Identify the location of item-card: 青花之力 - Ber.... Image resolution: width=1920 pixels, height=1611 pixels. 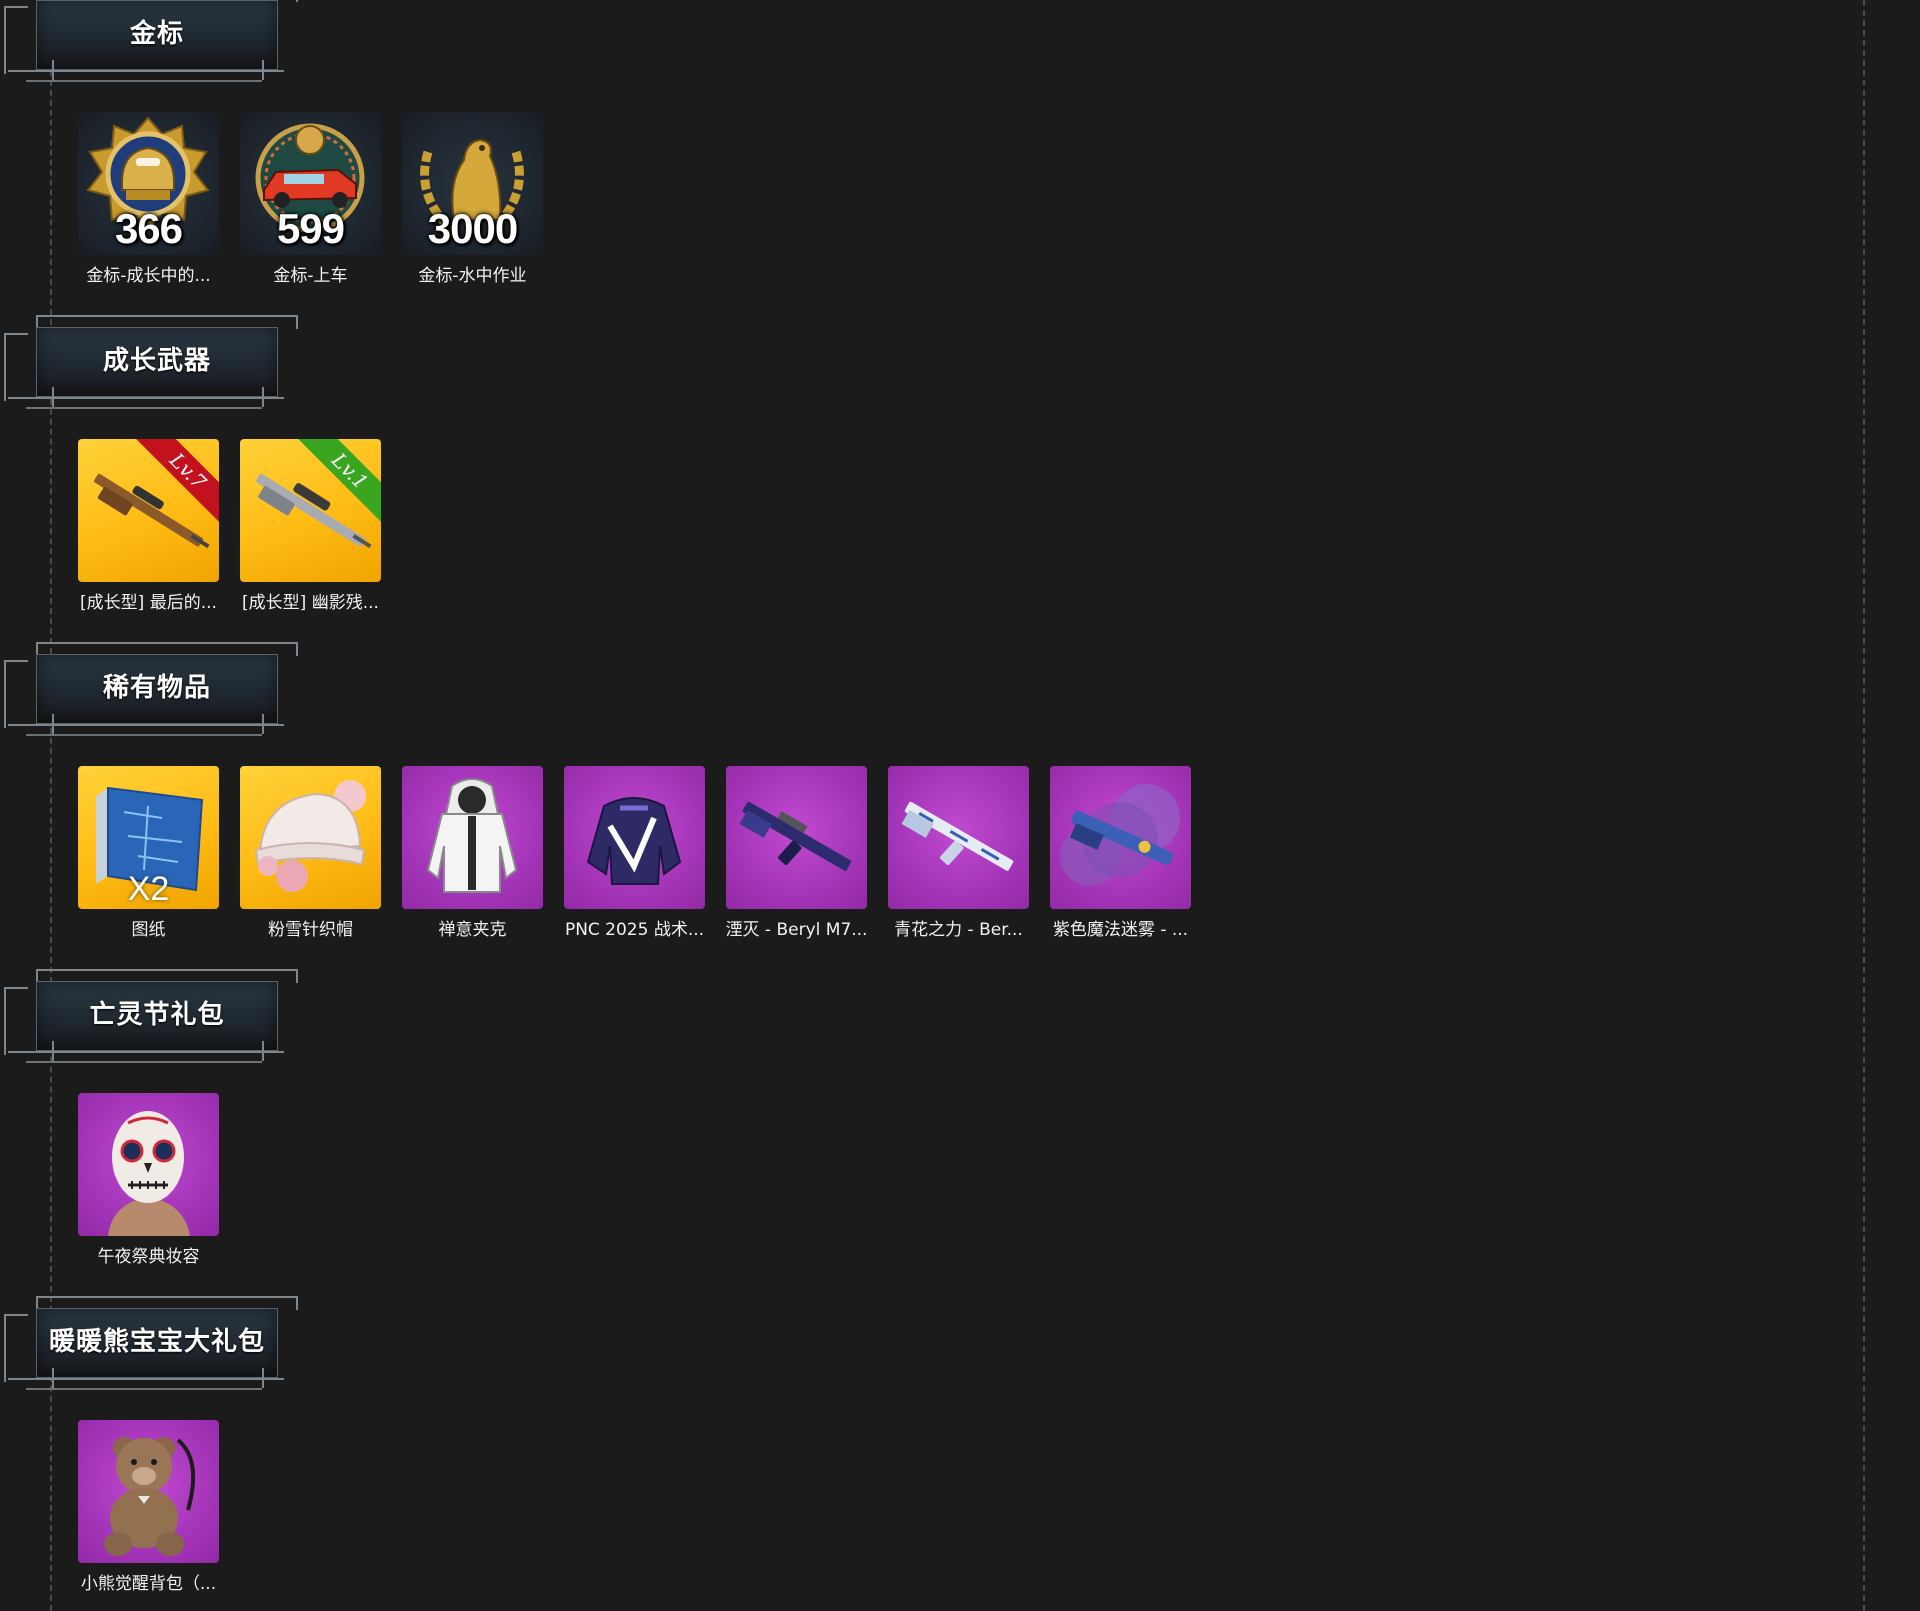
(958, 853).